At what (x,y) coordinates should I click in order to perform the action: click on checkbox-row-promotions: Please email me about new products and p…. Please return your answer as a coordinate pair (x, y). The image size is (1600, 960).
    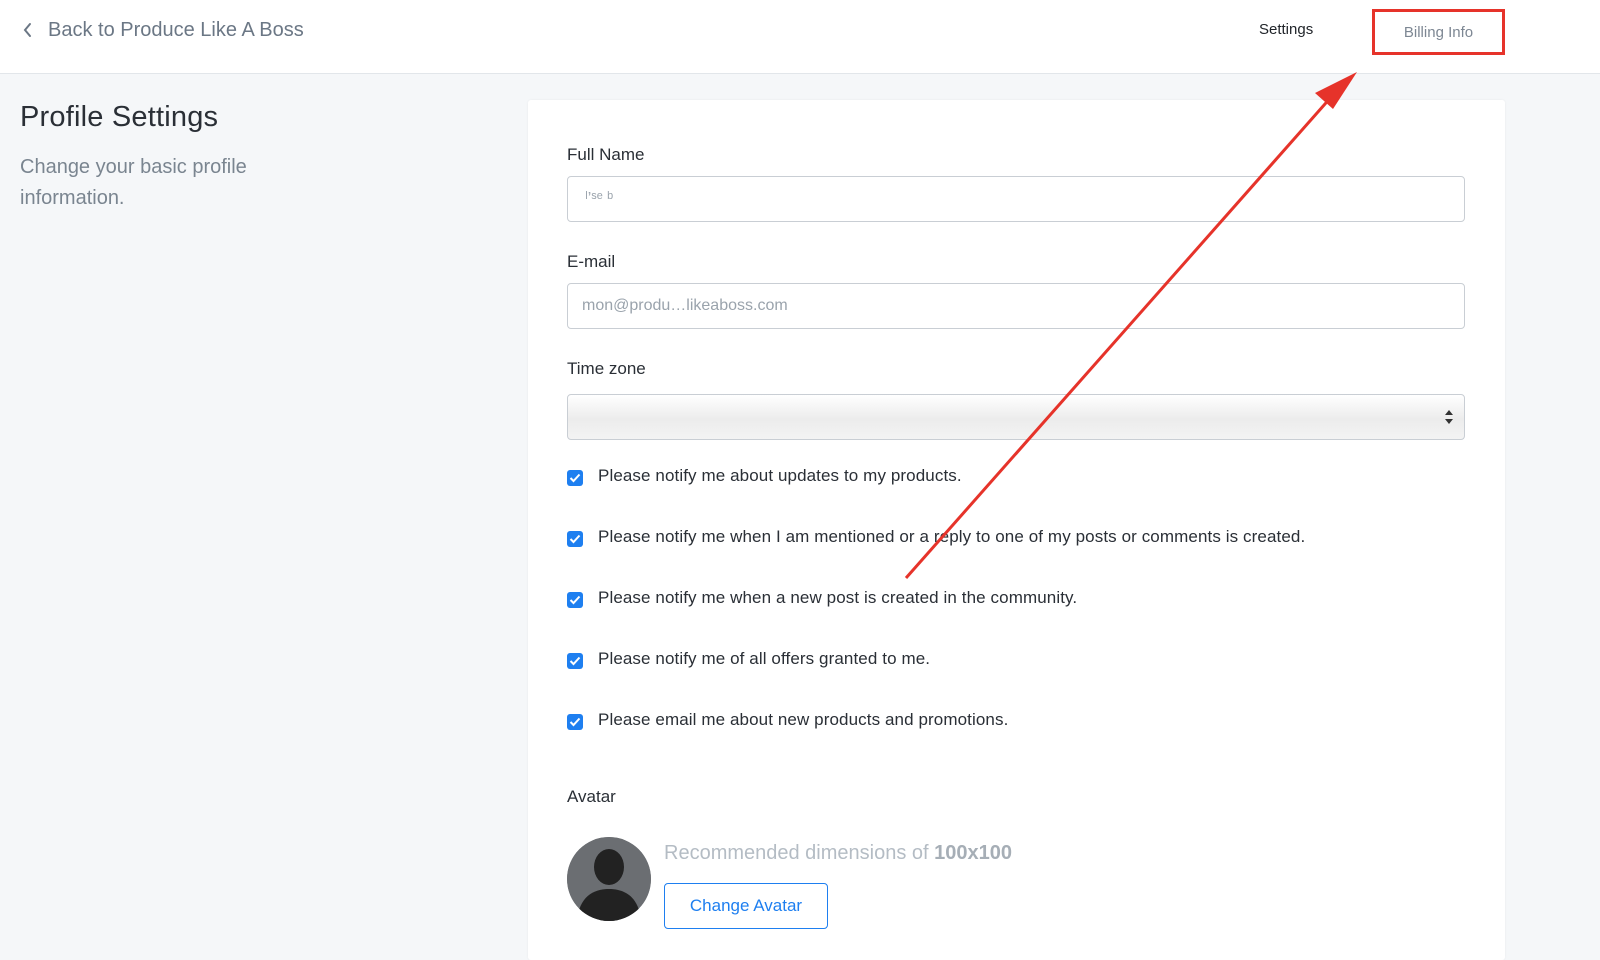
    Looking at the image, I should click on (787, 720).